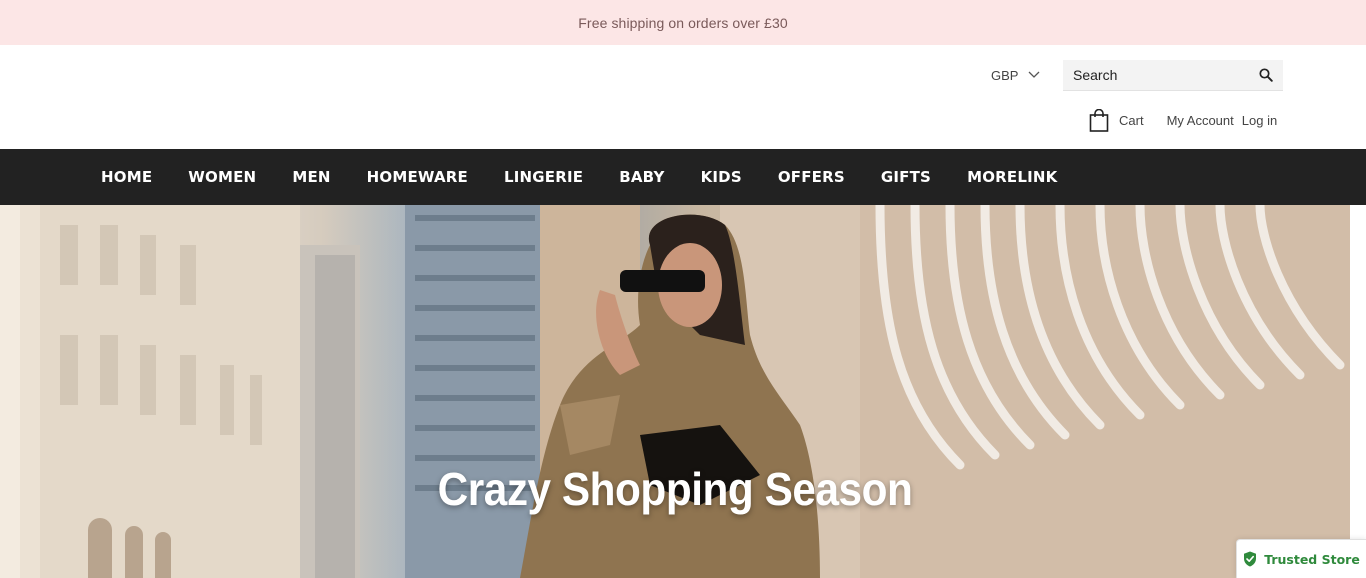 The image size is (1366, 578). I want to click on nav-item-gifts: GIFTS, so click(906, 177).